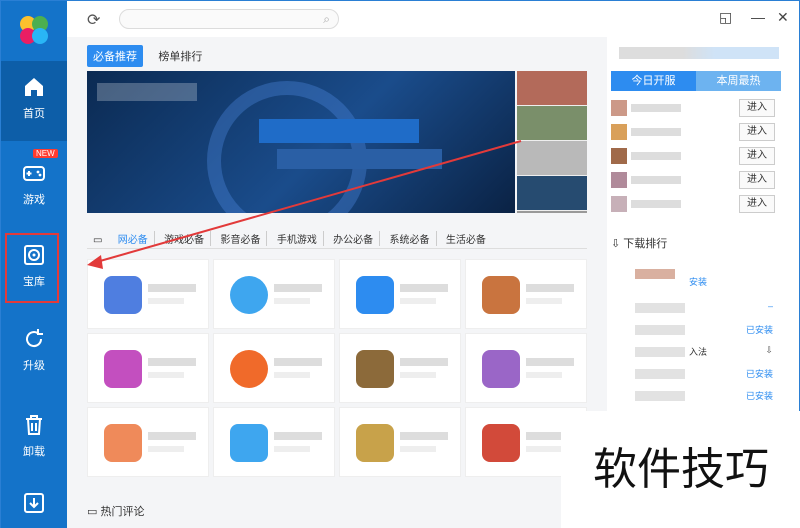  I want to click on sidebar-item-label: 升级, so click(34, 366).